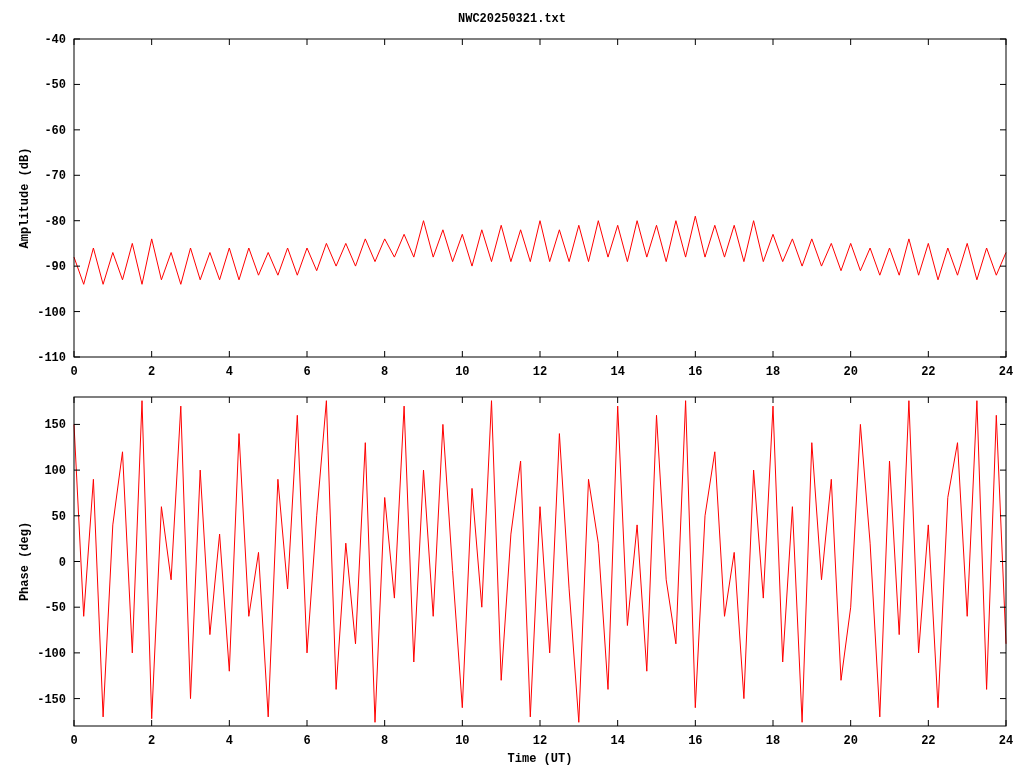  I want to click on tick-label: -80, so click(55, 221).